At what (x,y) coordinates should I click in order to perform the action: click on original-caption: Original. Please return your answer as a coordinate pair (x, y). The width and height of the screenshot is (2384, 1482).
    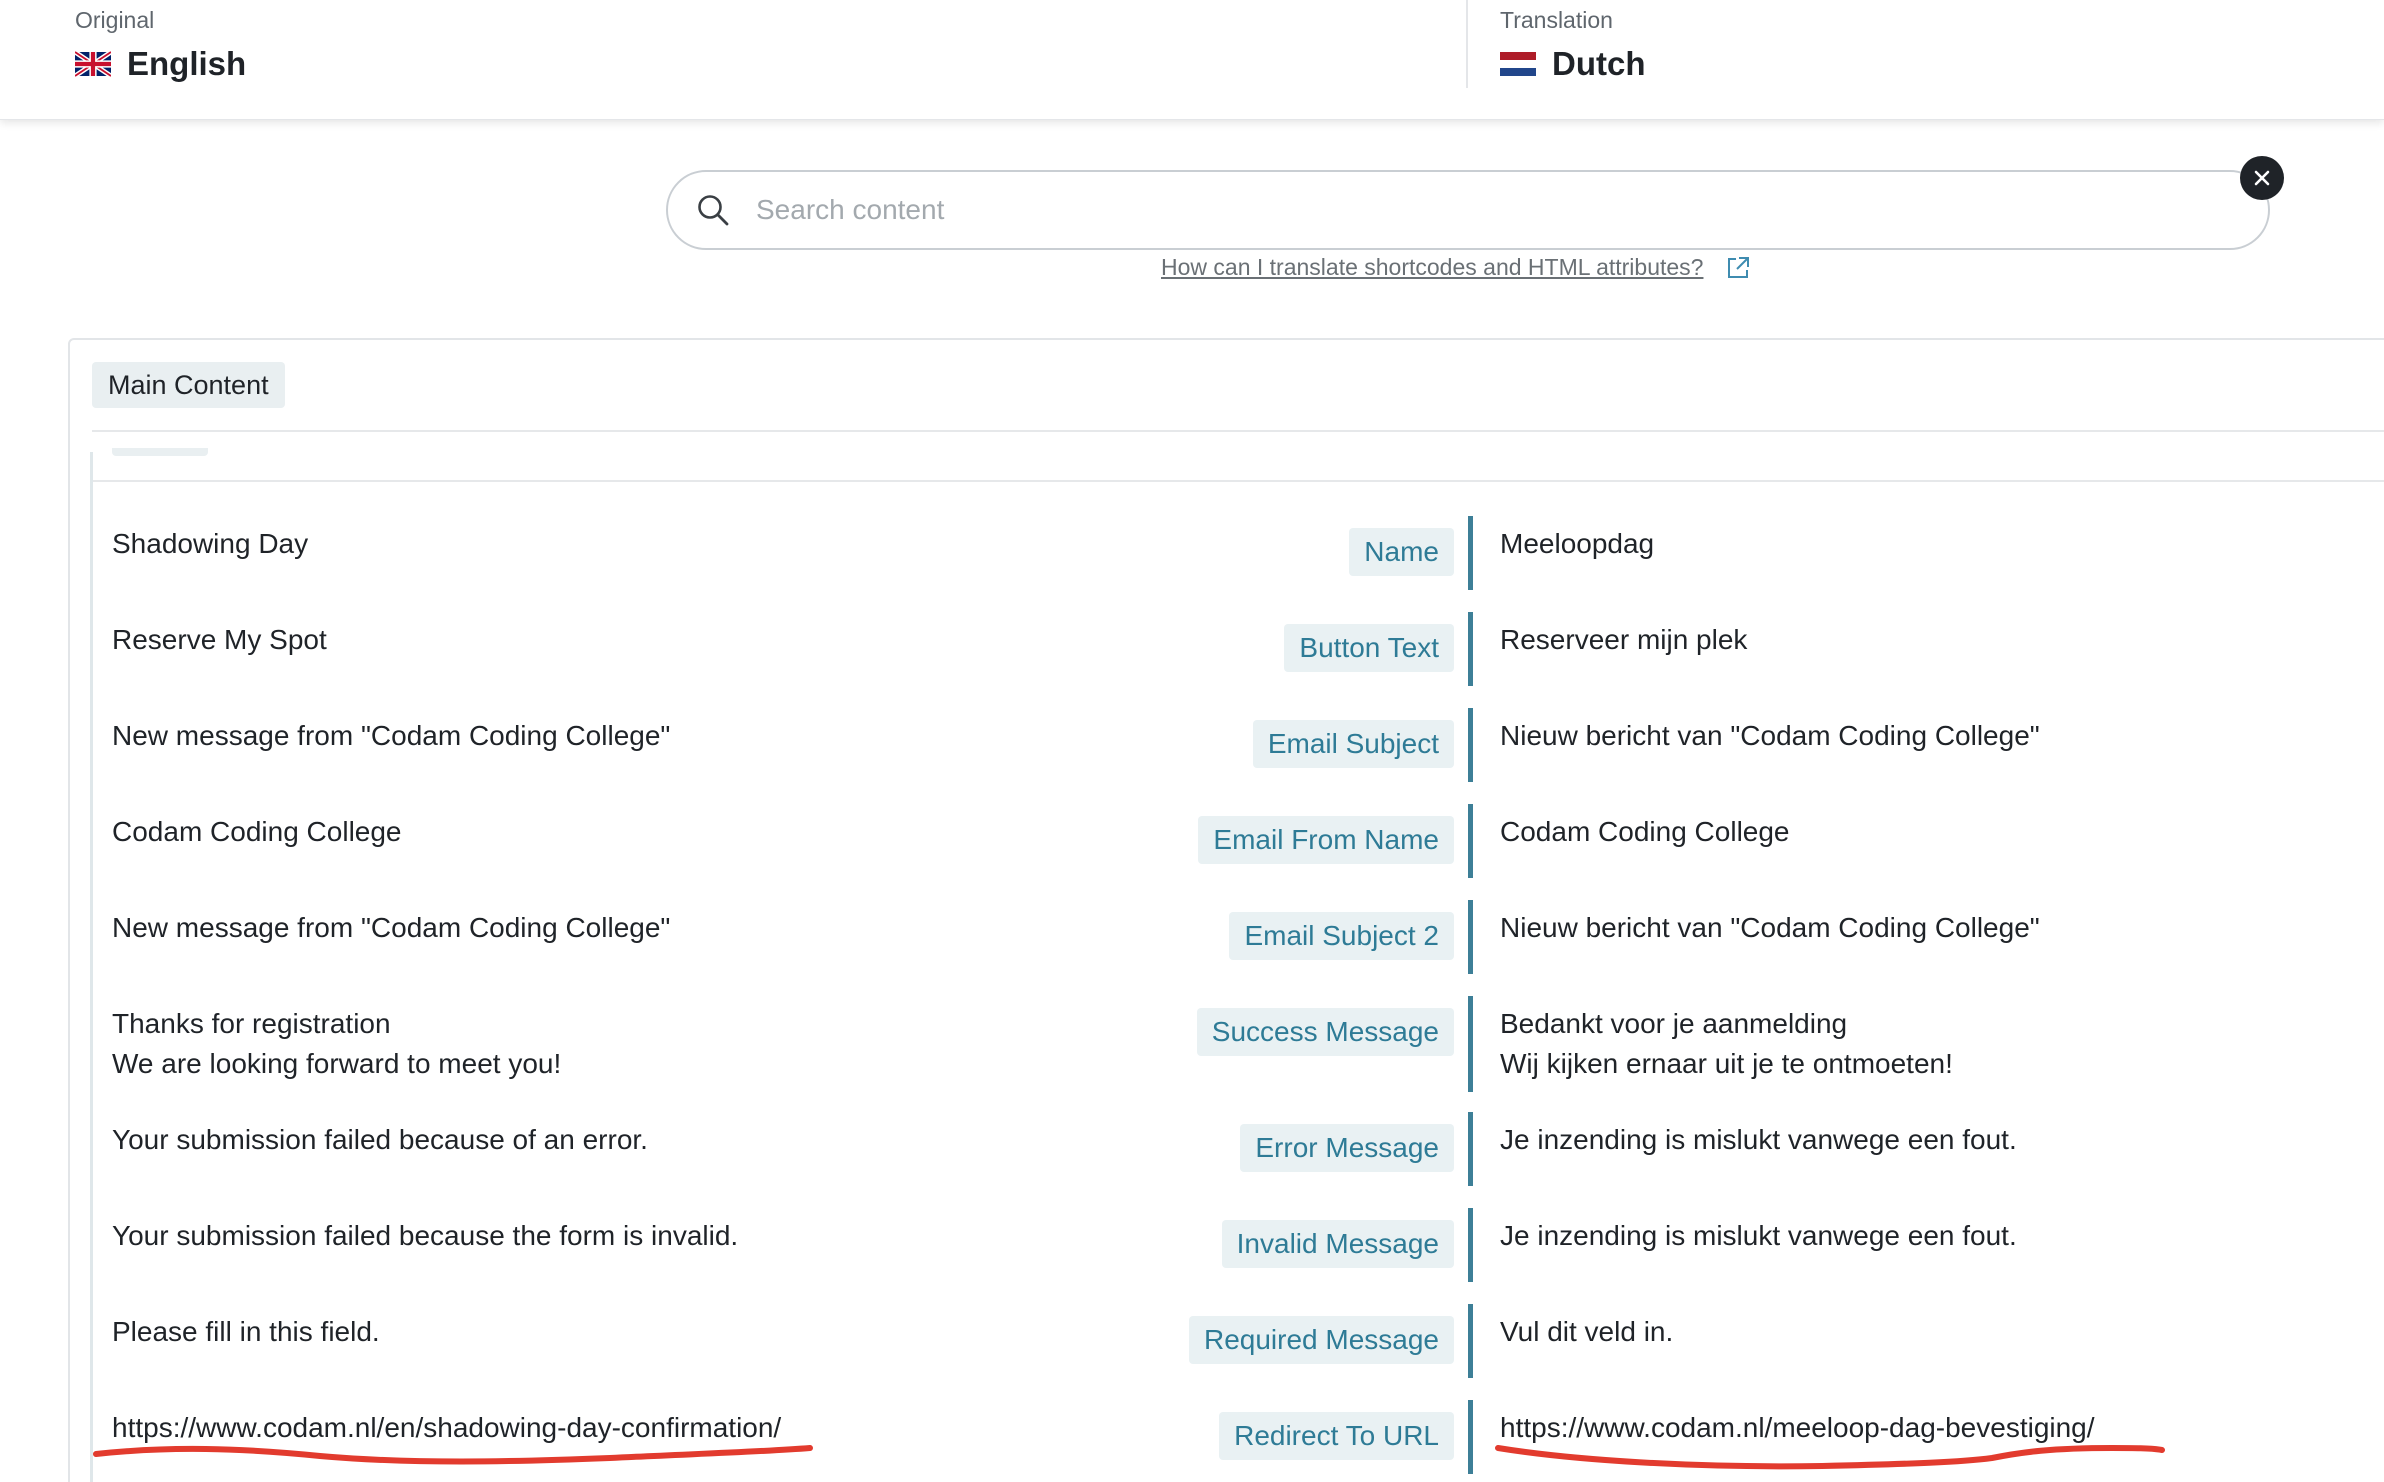
    Looking at the image, I should click on (115, 20).